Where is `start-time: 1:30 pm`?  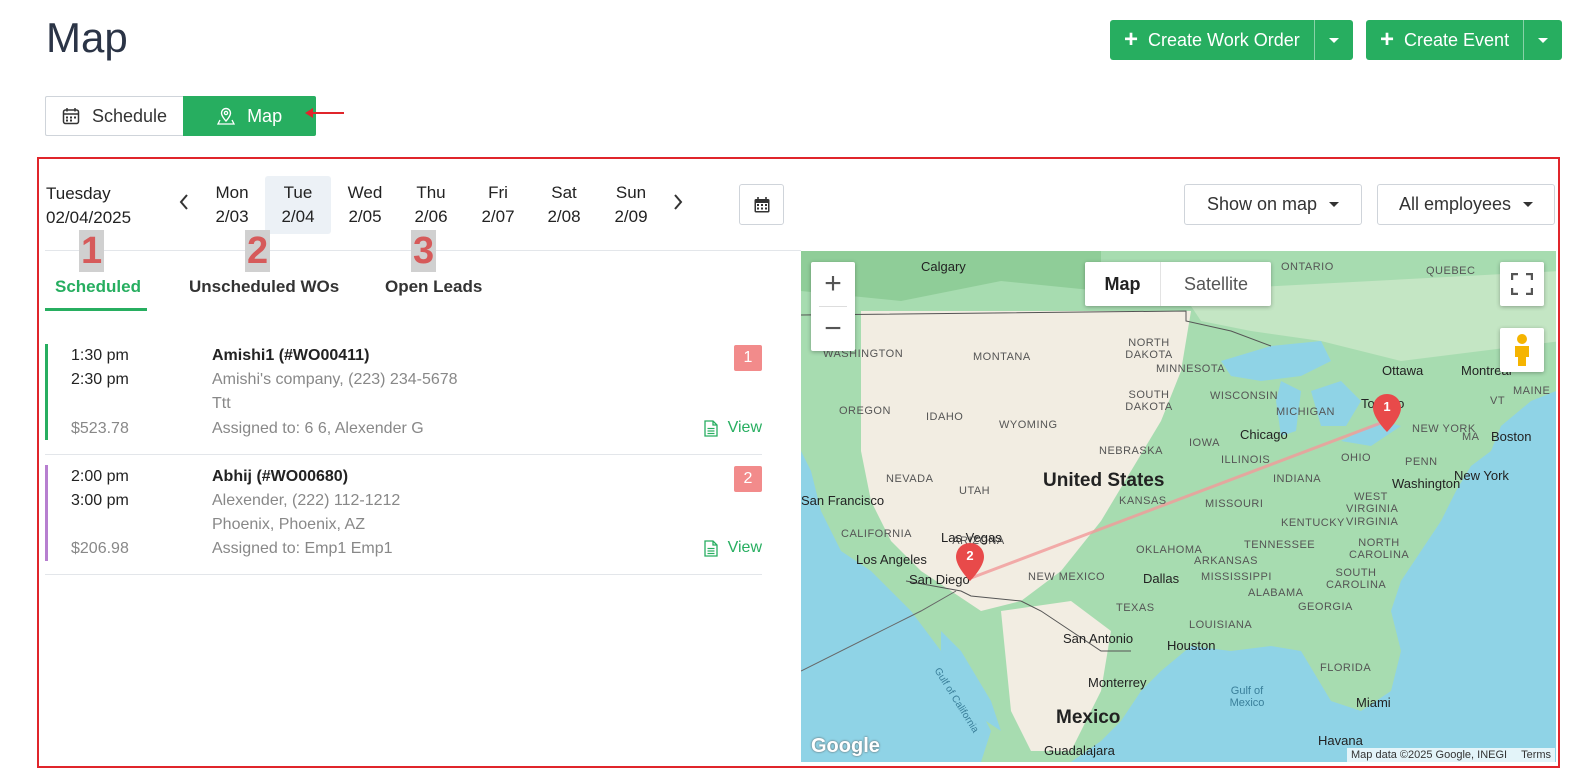
start-time: 1:30 pm is located at coordinates (100, 355).